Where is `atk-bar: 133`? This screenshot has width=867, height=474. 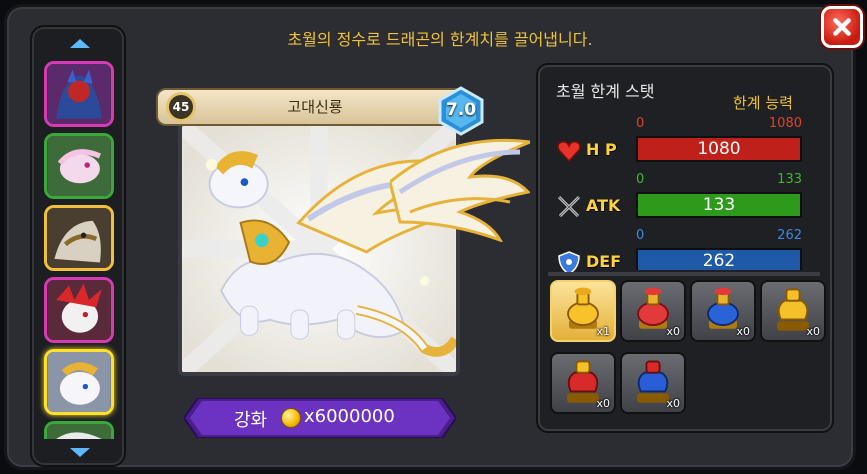
atk-bar: 133 is located at coordinates (719, 205).